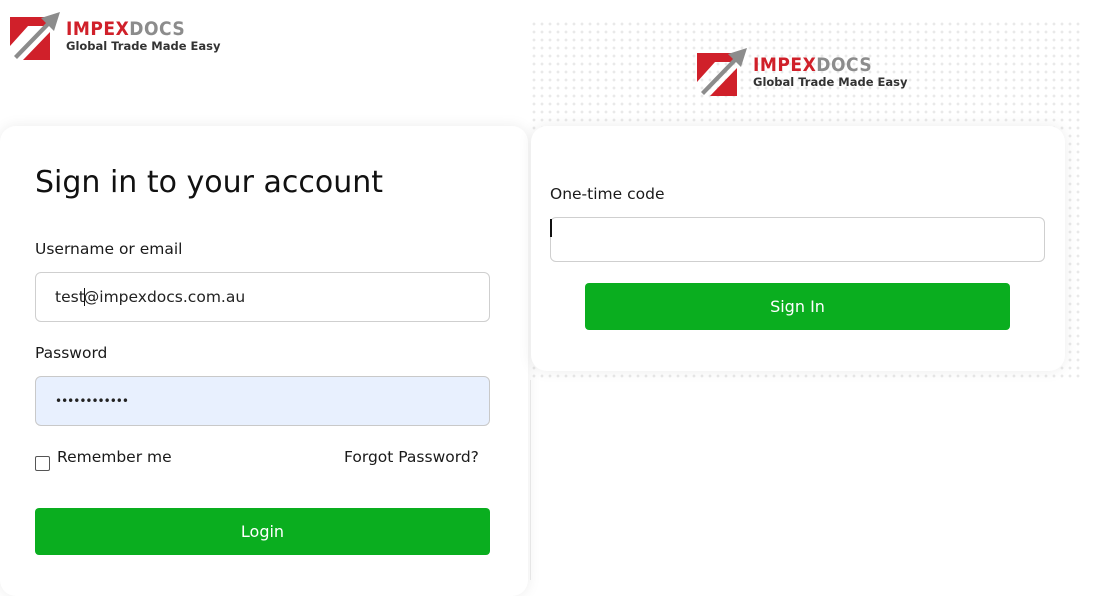  I want to click on password-label: Password, so click(71, 353).